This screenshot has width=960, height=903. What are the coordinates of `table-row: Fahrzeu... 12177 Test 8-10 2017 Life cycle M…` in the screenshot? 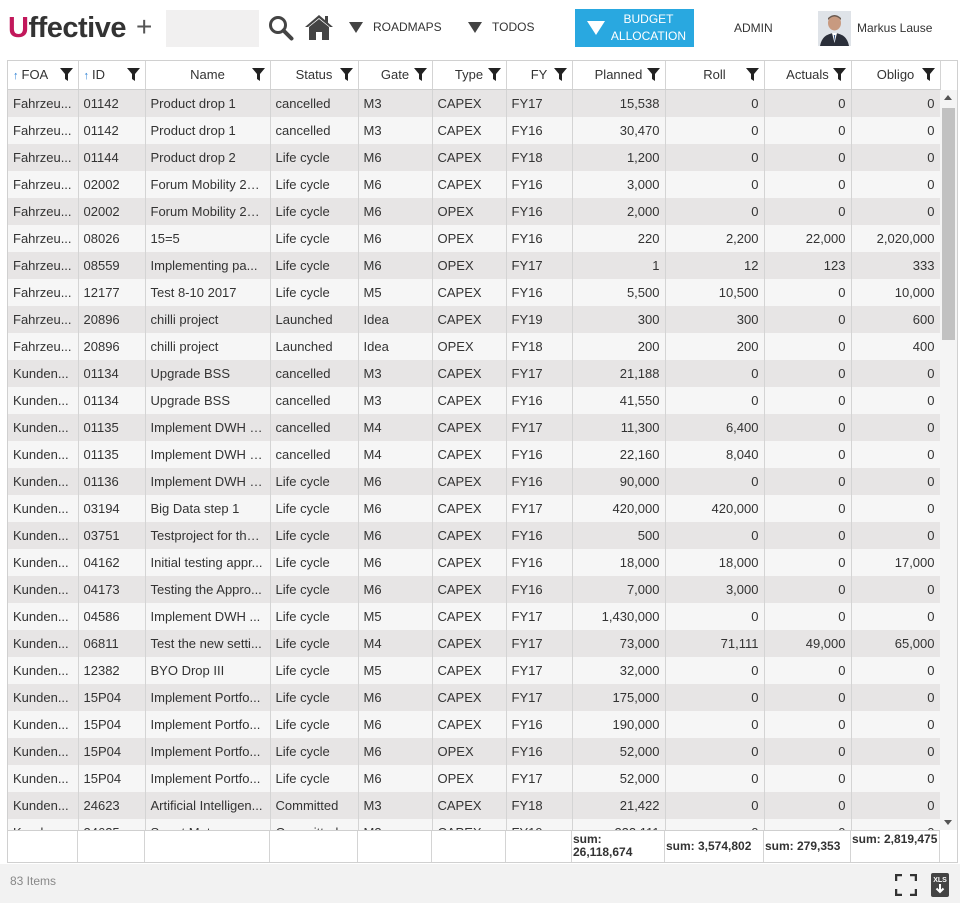 It's located at (474, 292).